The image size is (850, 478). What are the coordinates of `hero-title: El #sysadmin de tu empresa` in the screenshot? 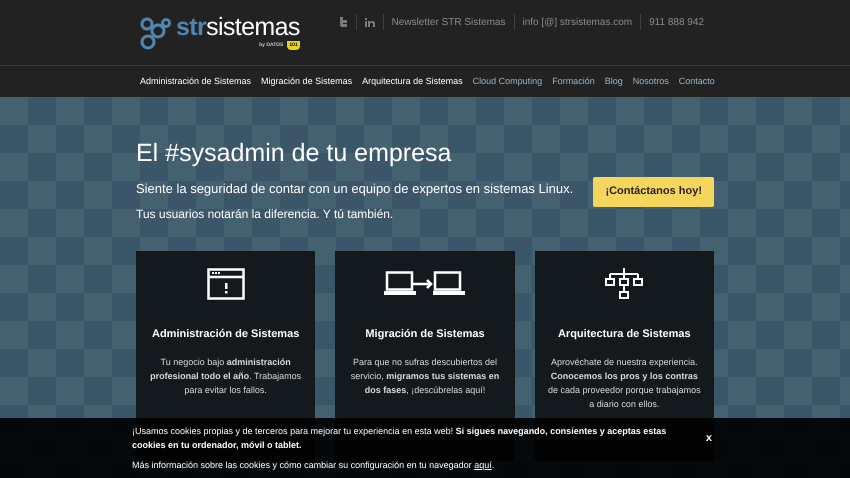 It's located at (294, 153).